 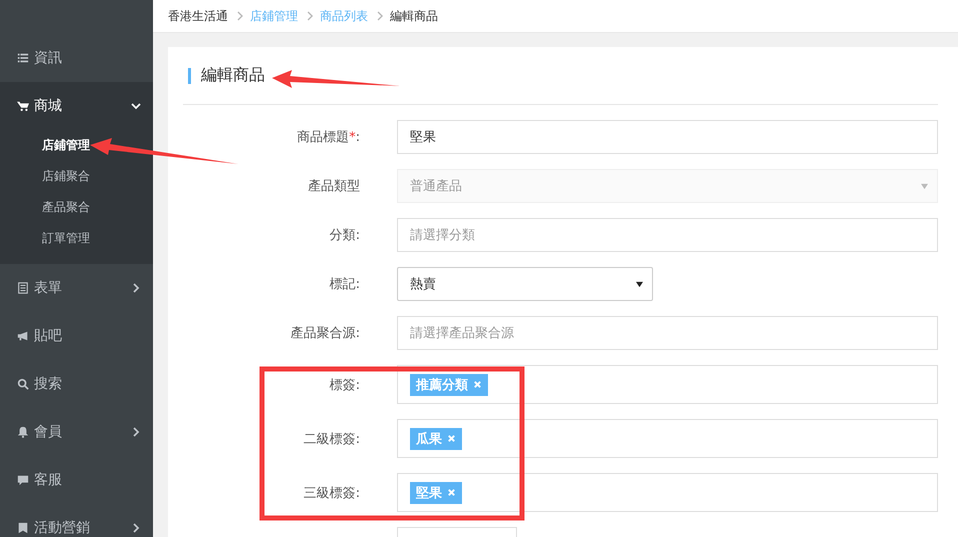 I want to click on input-field: 請選擇分類, so click(x=667, y=235).